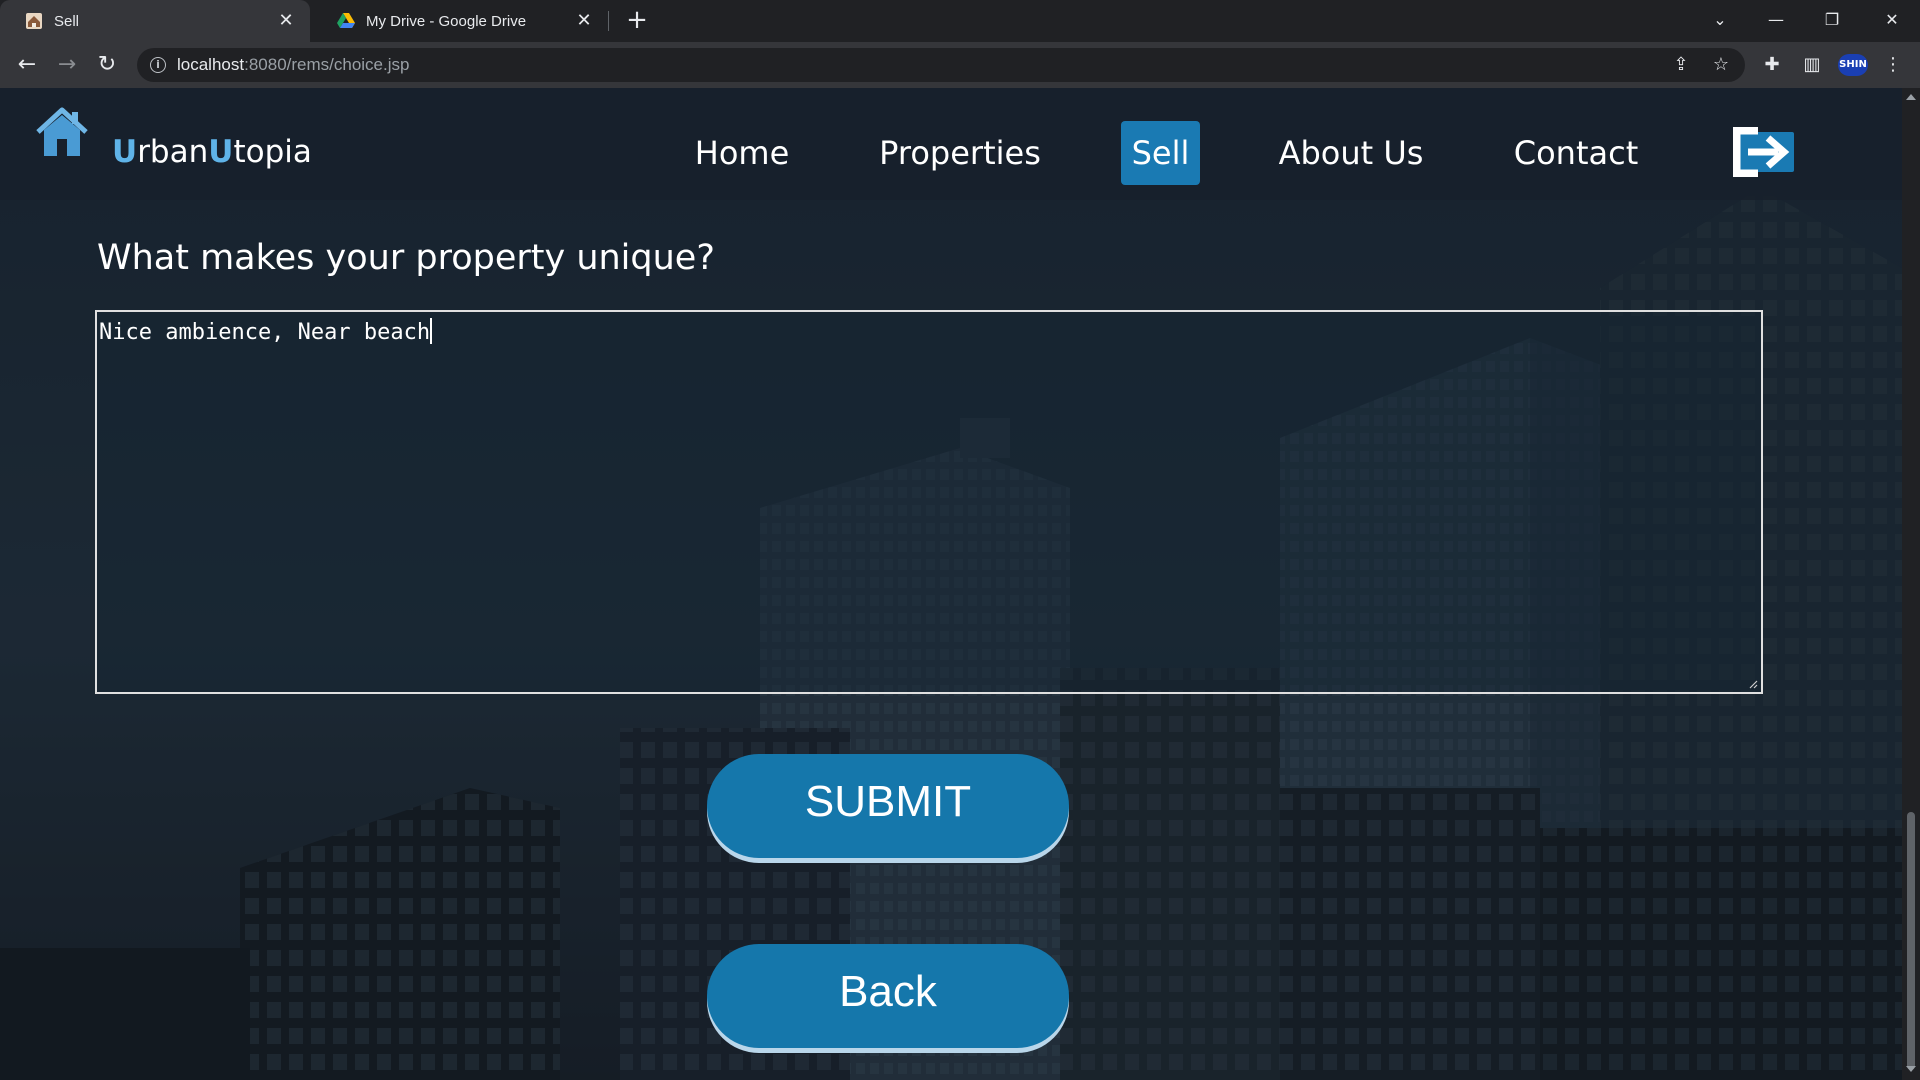  What do you see at coordinates (67, 65) in the screenshot?
I see `forward-arrow-icon: →` at bounding box center [67, 65].